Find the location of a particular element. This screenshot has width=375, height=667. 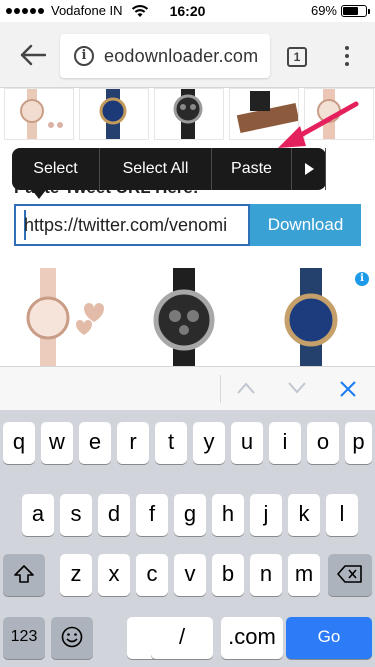

status-bar: Vodafone IN 16:20 69% is located at coordinates (187, 11).